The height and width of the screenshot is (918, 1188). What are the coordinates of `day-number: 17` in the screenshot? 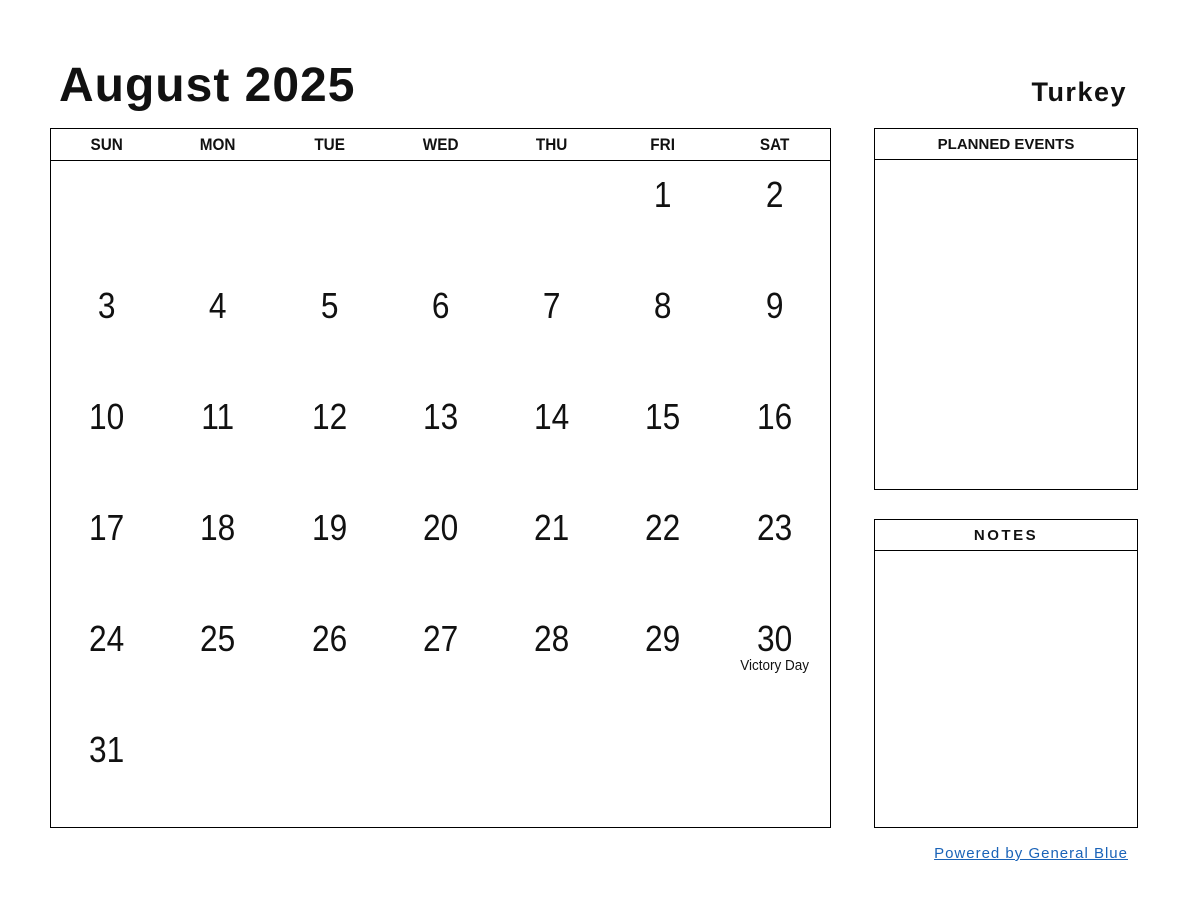 It's located at (107, 527).